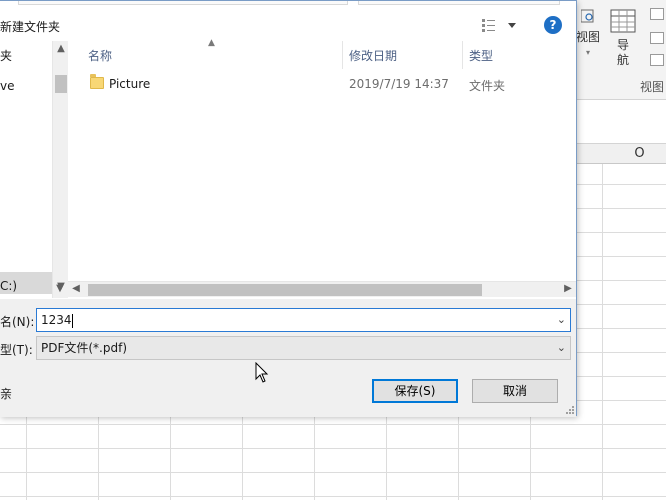 This screenshot has width=666, height=500. I want to click on column-header-type: 类型, so click(481, 55).